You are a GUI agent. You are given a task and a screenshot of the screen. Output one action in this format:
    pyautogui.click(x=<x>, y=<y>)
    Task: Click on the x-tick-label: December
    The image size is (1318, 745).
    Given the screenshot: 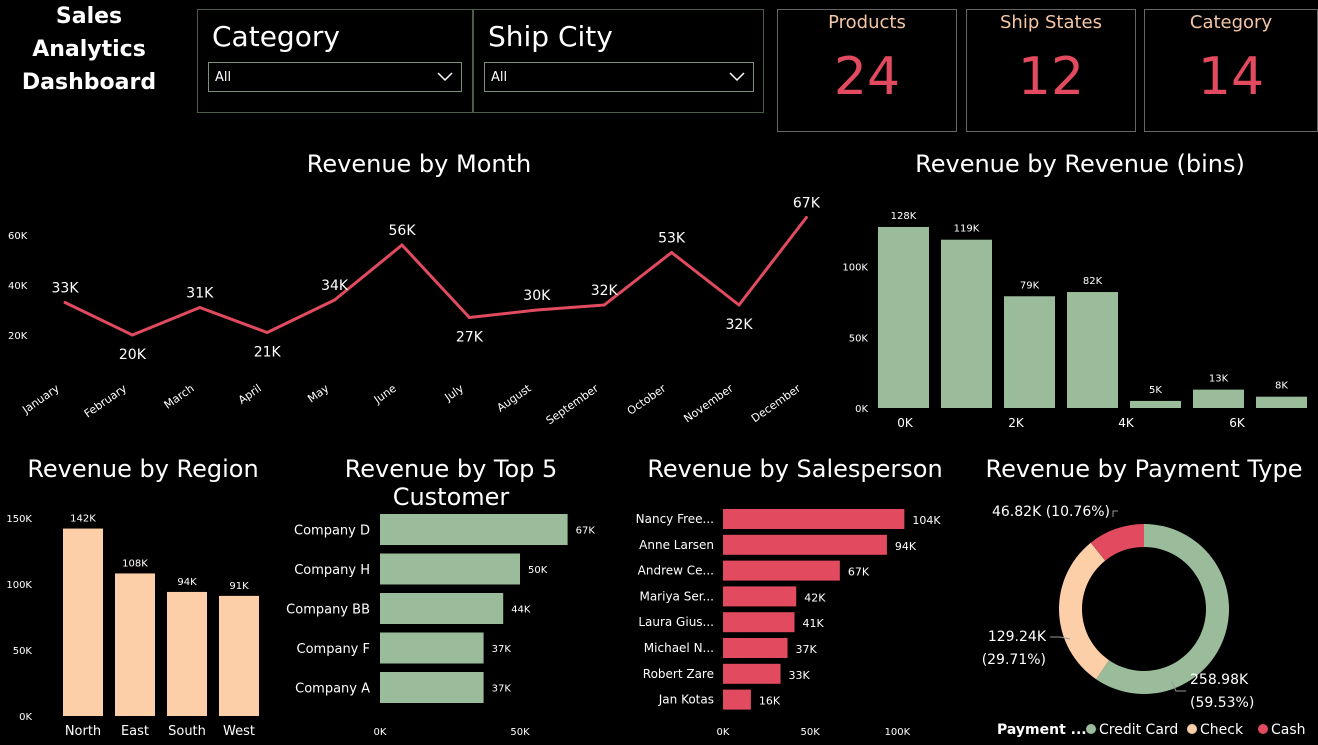 What is the action you would take?
    pyautogui.click(x=776, y=404)
    